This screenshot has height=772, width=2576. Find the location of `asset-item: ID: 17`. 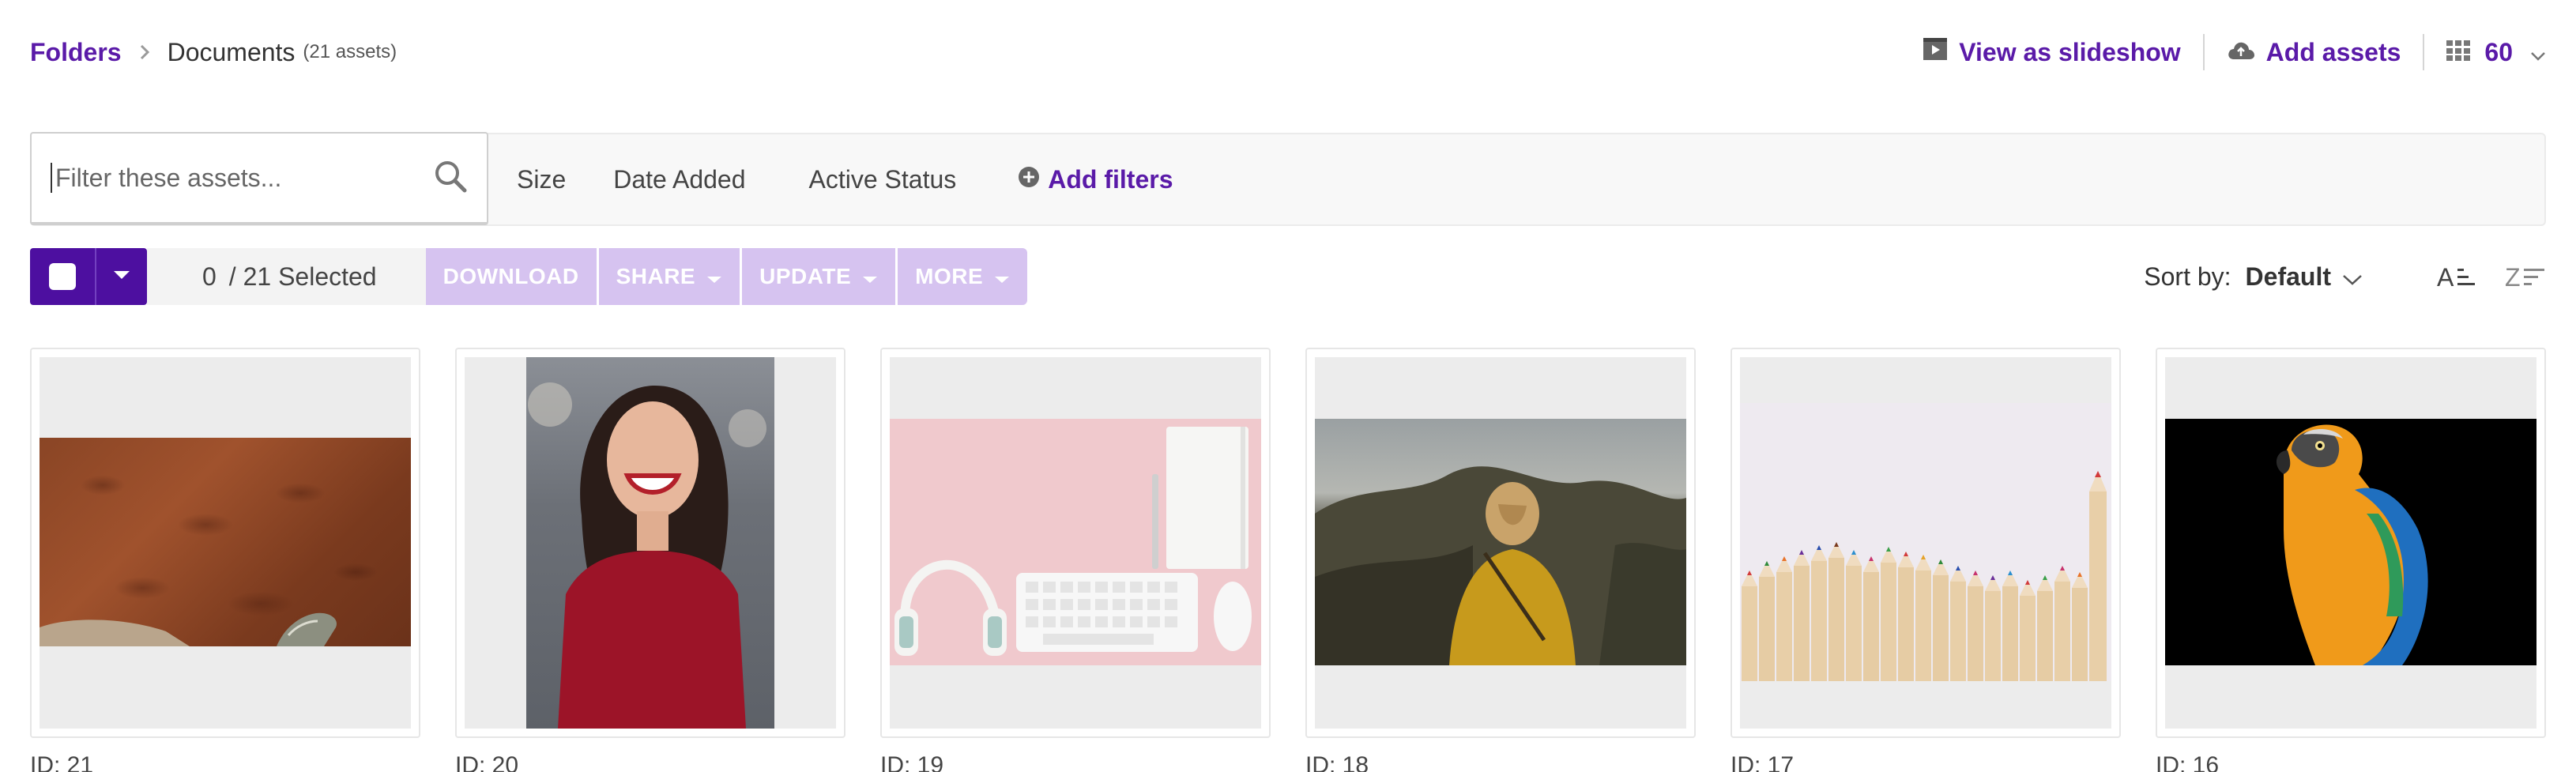

asset-item: ID: 17 is located at coordinates (1926, 560).